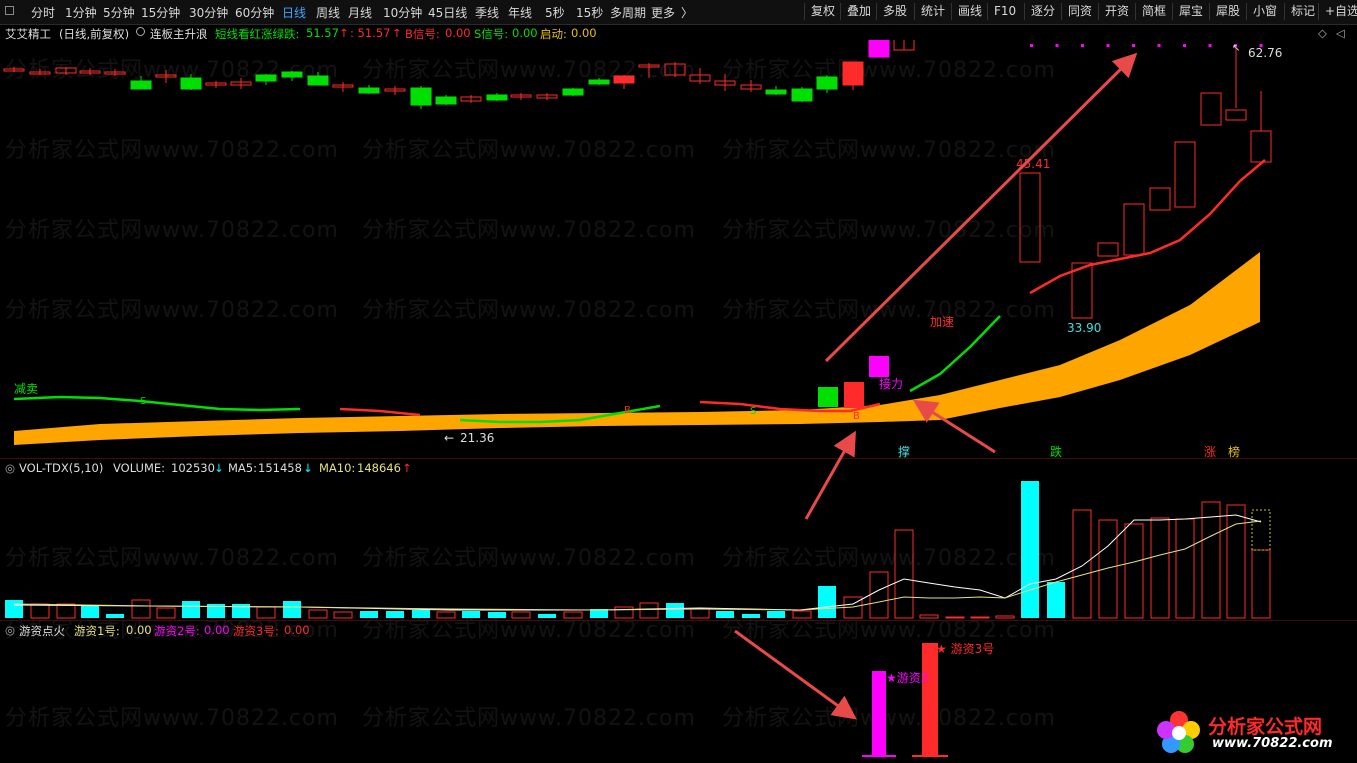  Describe the element at coordinates (254, 12) in the screenshot. I see `period-tab: 60分钟` at that location.